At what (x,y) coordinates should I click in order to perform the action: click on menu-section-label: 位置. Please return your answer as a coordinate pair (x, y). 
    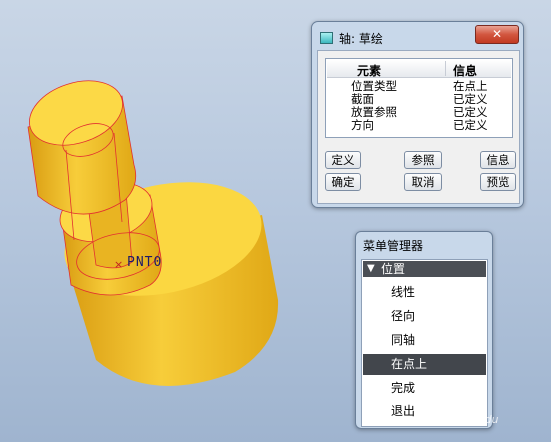
    Looking at the image, I should click on (393, 269).